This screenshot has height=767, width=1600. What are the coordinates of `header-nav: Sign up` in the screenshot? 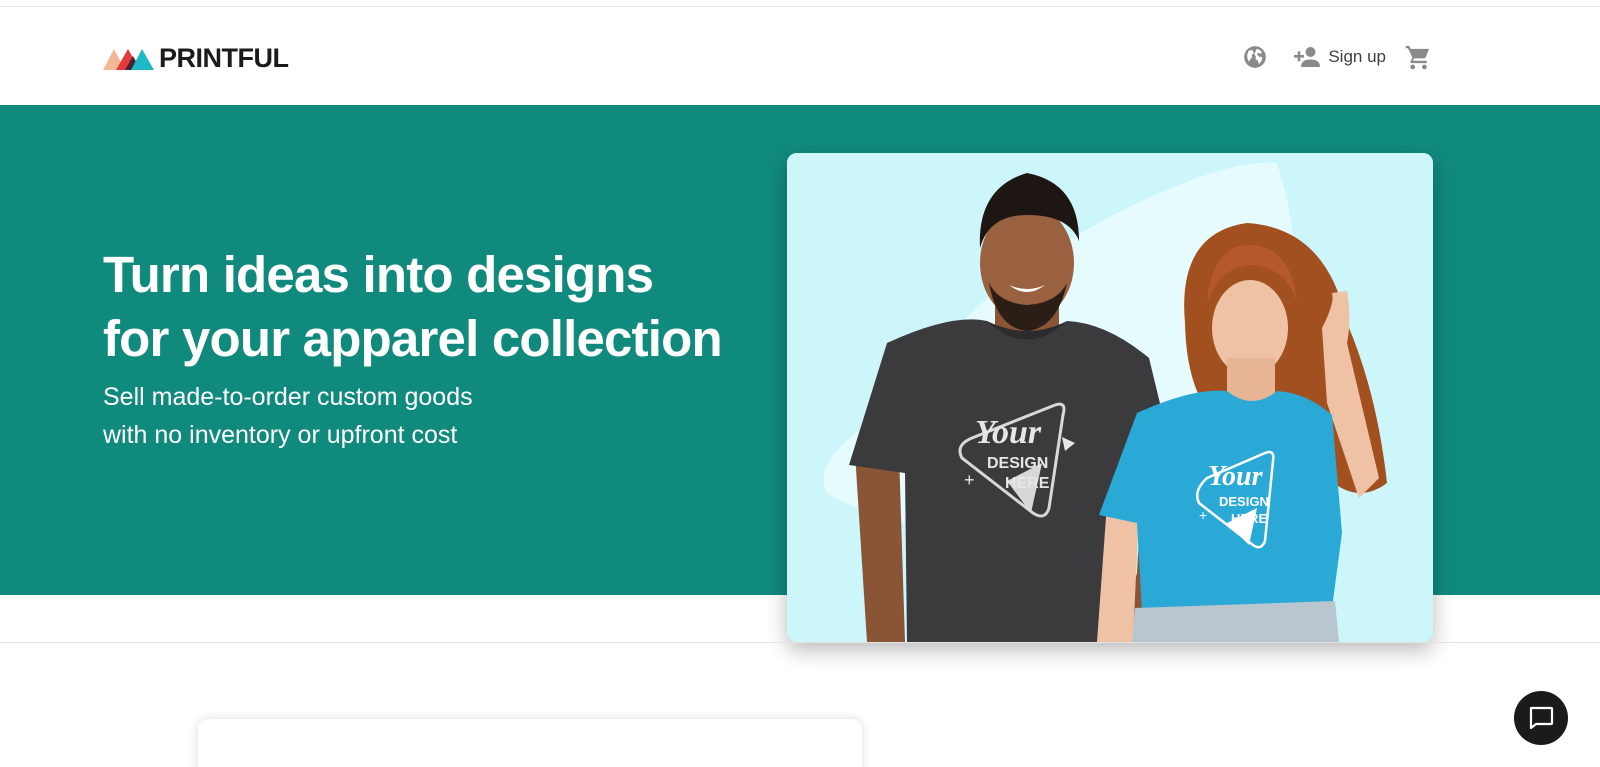 It's located at (1337, 57).